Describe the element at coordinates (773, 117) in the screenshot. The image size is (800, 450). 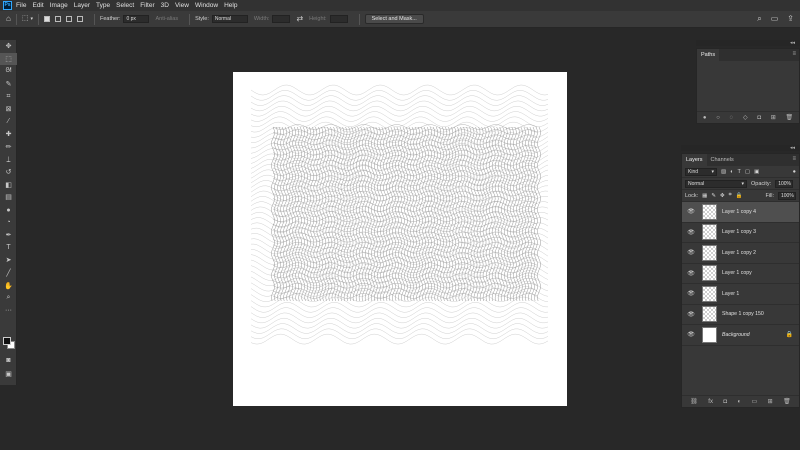
I see `new-path-icon: ⊞` at that location.